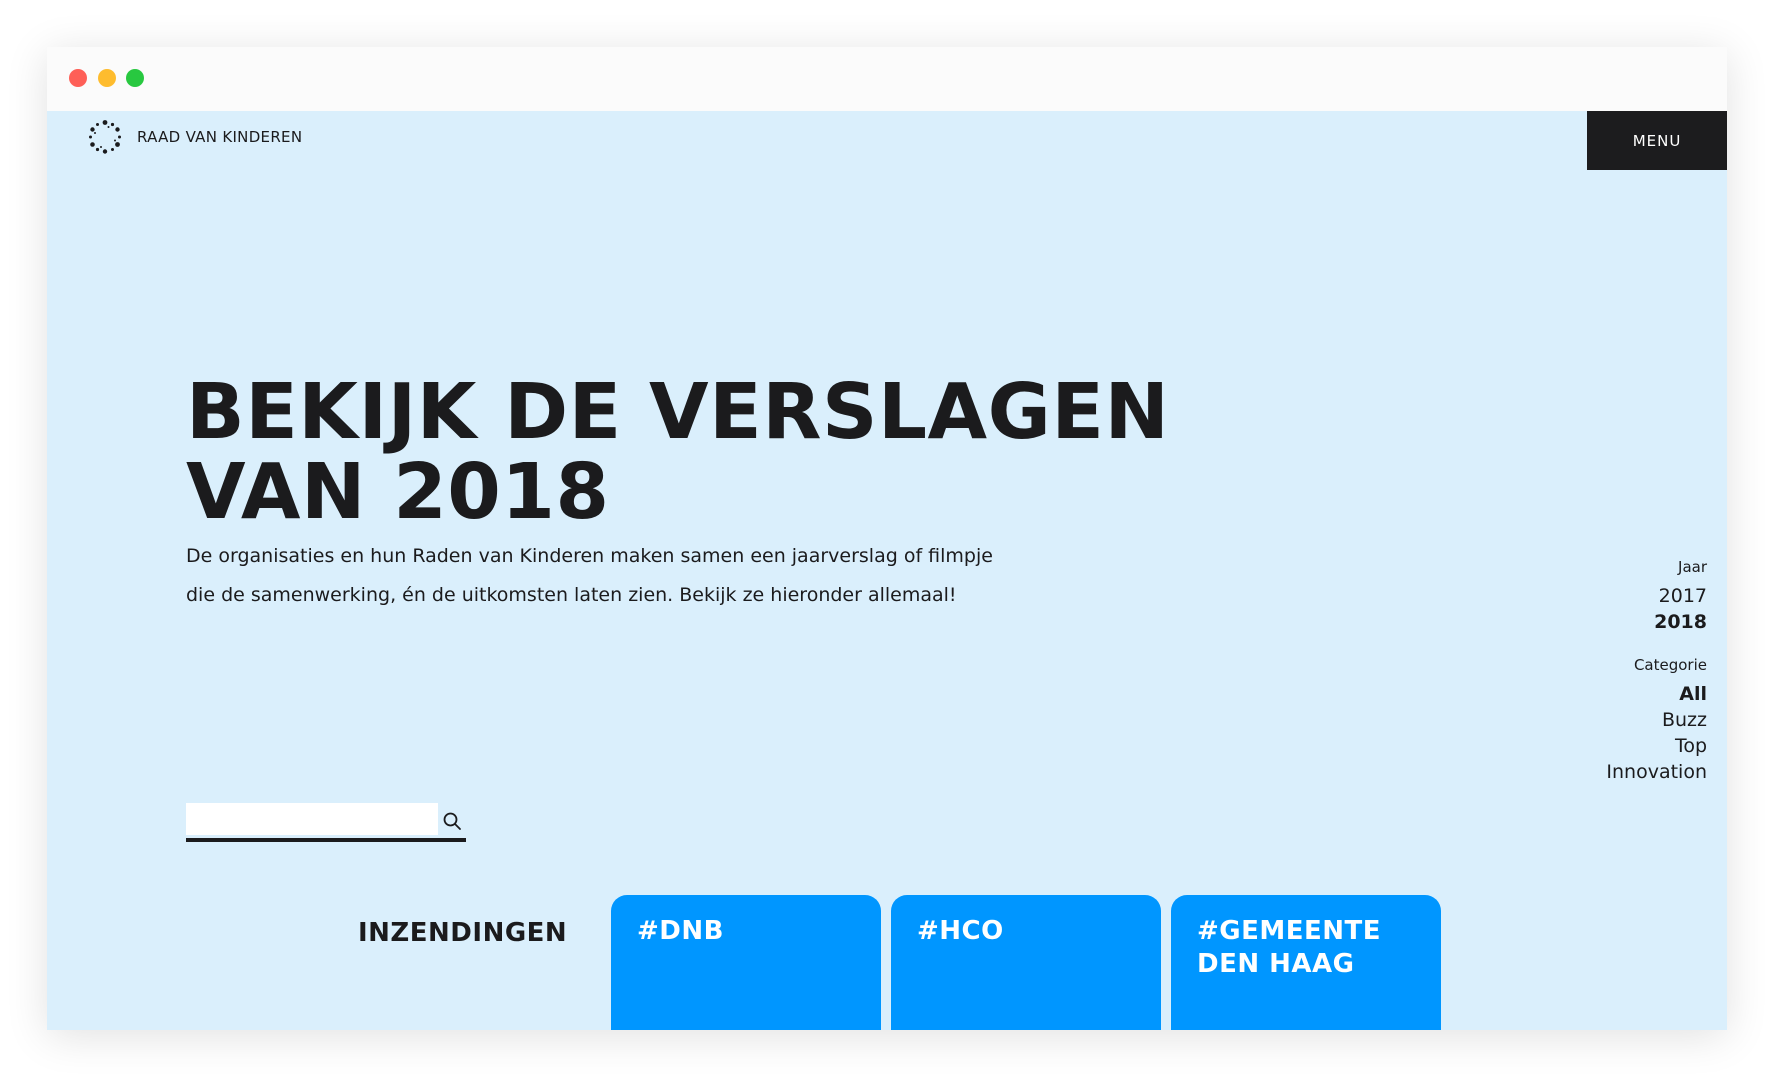  Describe the element at coordinates (105, 137) in the screenshot. I see `dotted-ring-logo-icon` at that location.